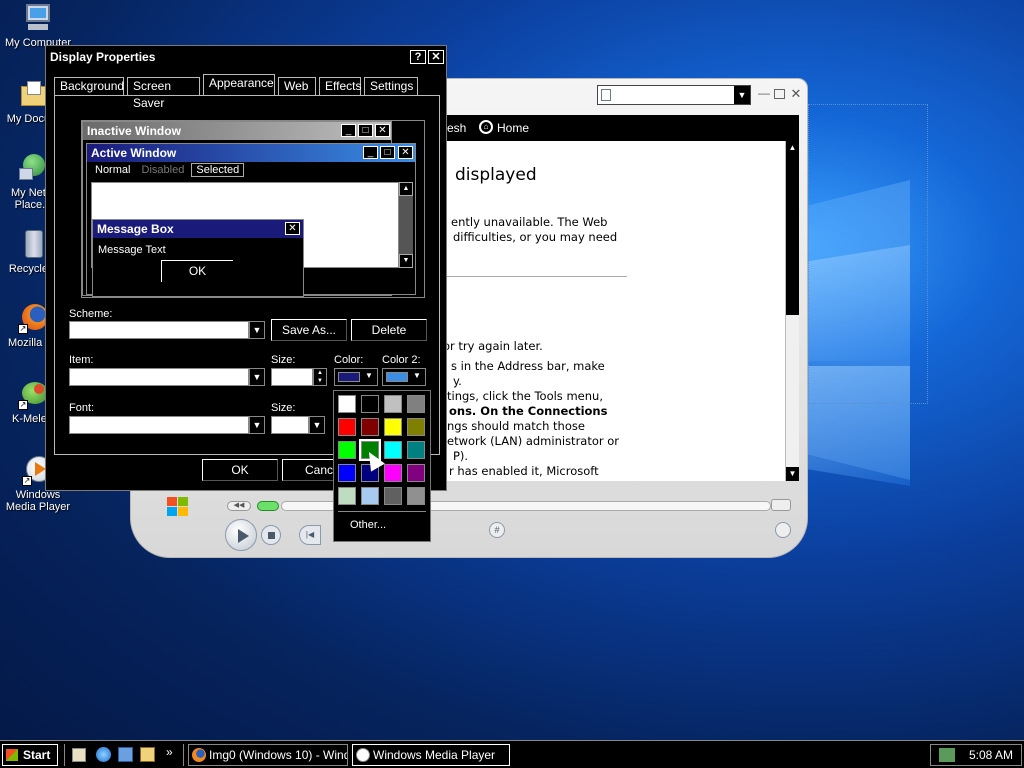  What do you see at coordinates (218, 170) in the screenshot?
I see `menu-selected: Selected` at bounding box center [218, 170].